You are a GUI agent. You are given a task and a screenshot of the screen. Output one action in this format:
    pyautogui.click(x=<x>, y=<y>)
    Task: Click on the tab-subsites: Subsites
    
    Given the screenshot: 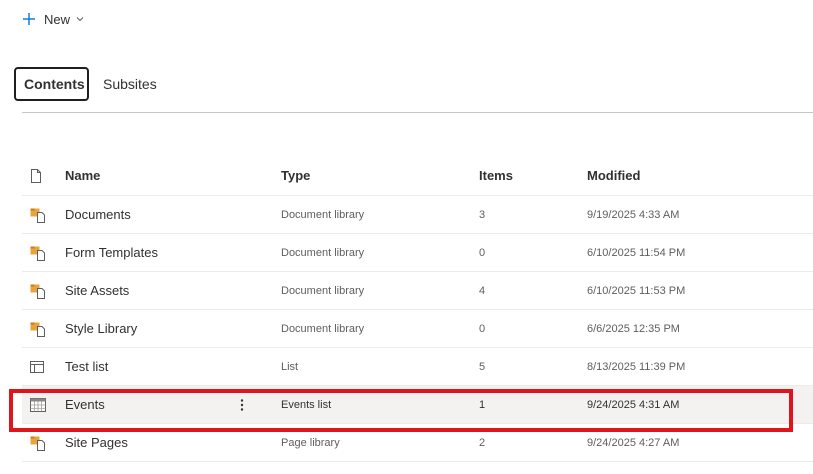 What is the action you would take?
    pyautogui.click(x=130, y=84)
    